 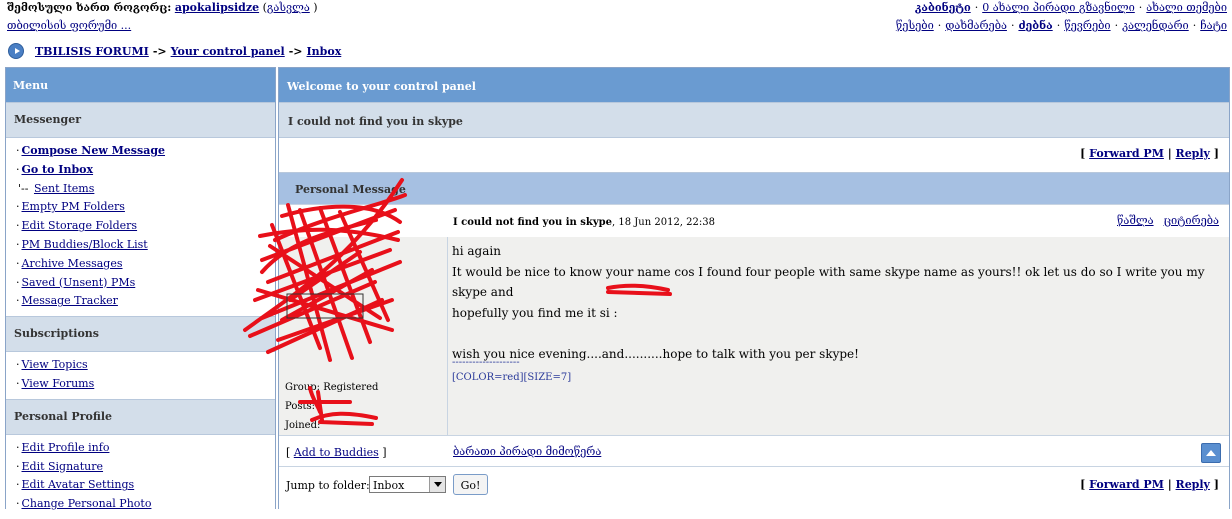 I want to click on posts-label: Posts:, so click(x=300, y=406).